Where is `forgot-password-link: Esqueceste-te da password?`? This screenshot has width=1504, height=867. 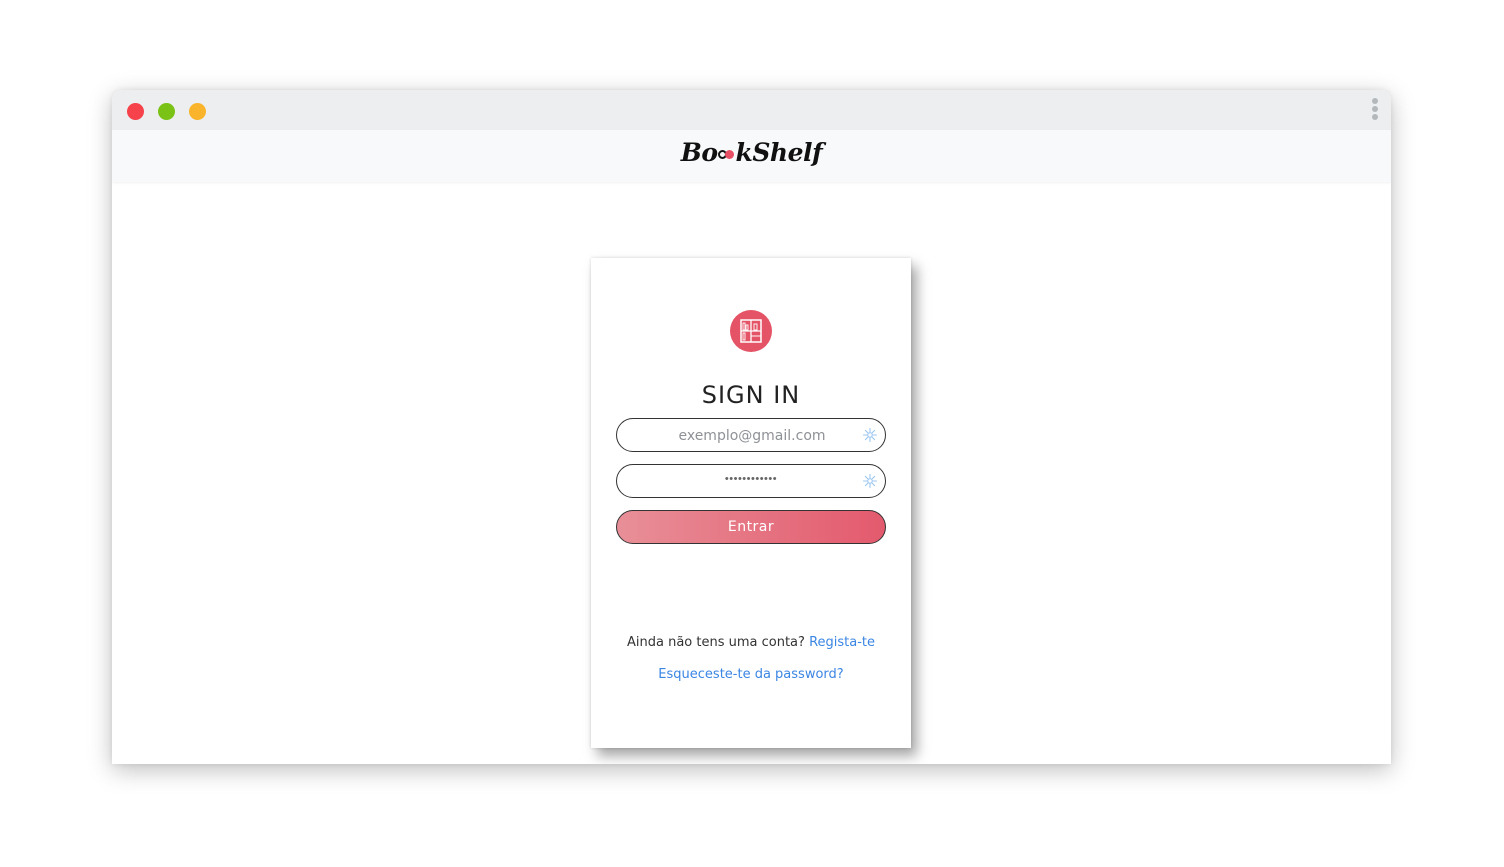 forgot-password-link: Esqueceste-te da password? is located at coordinates (750, 674).